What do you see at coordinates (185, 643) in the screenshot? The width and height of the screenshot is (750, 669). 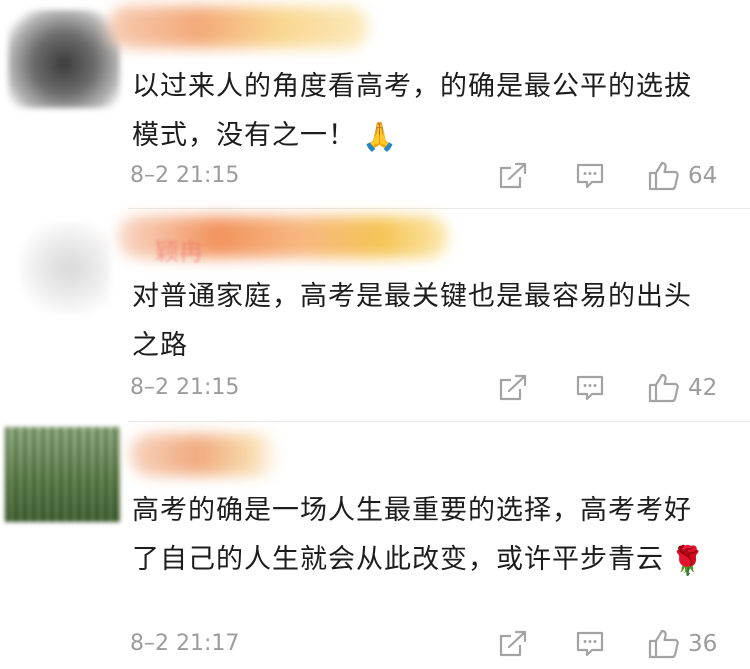 I see `timestamp: 8–2 21:17` at bounding box center [185, 643].